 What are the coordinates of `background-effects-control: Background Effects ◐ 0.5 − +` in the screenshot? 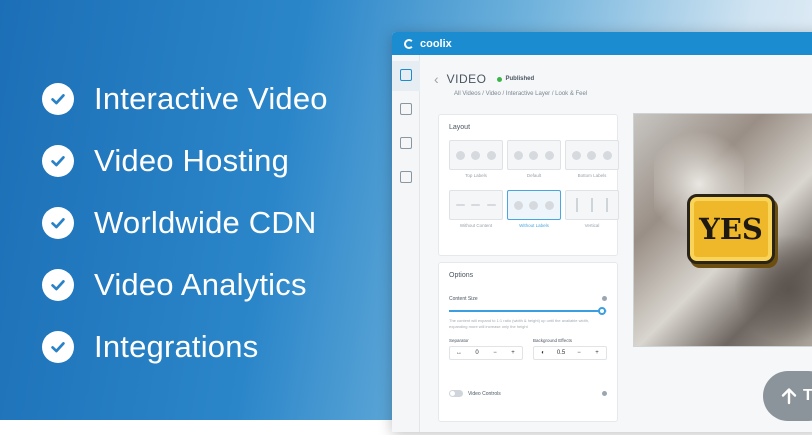 It's located at (570, 349).